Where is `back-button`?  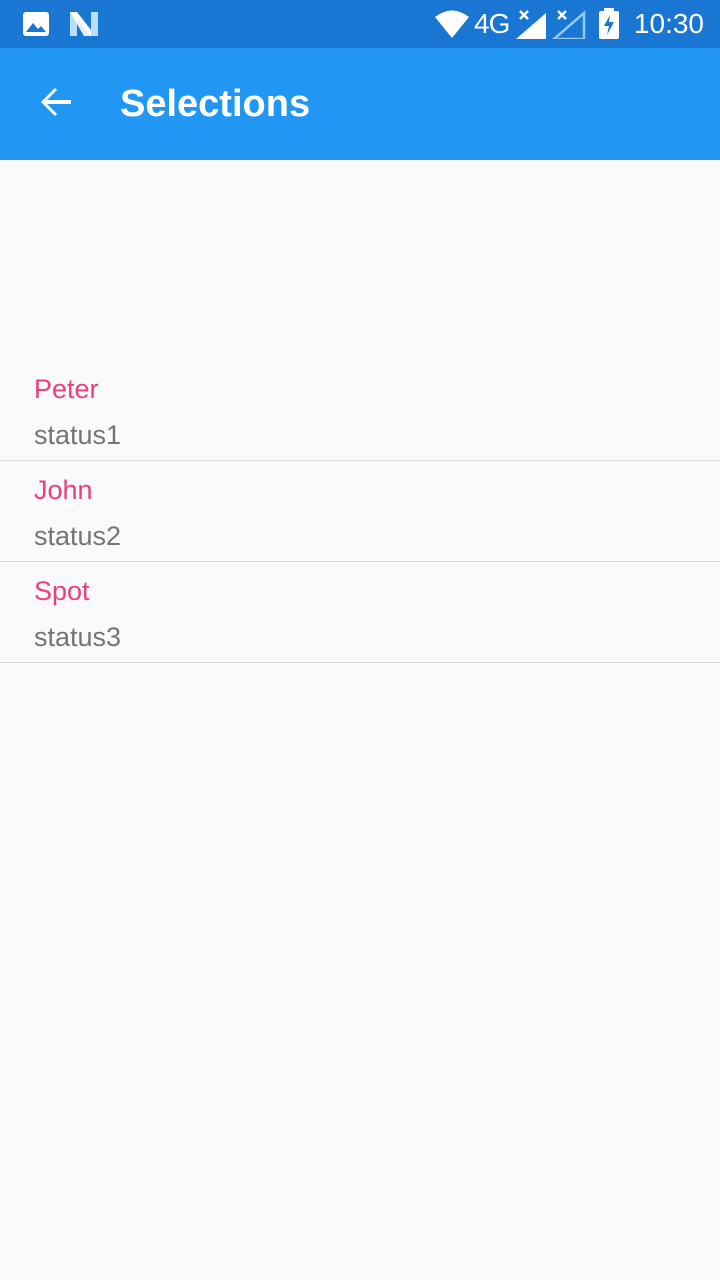 back-button is located at coordinates (56, 104).